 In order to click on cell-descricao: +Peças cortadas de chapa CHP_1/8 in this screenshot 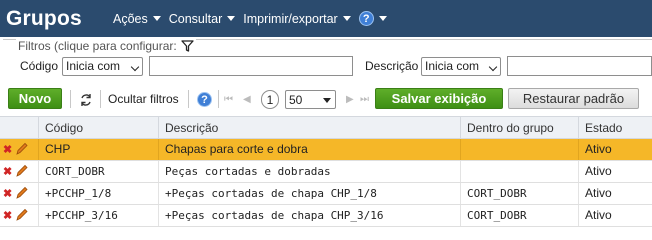, I will do `click(309, 193)`.